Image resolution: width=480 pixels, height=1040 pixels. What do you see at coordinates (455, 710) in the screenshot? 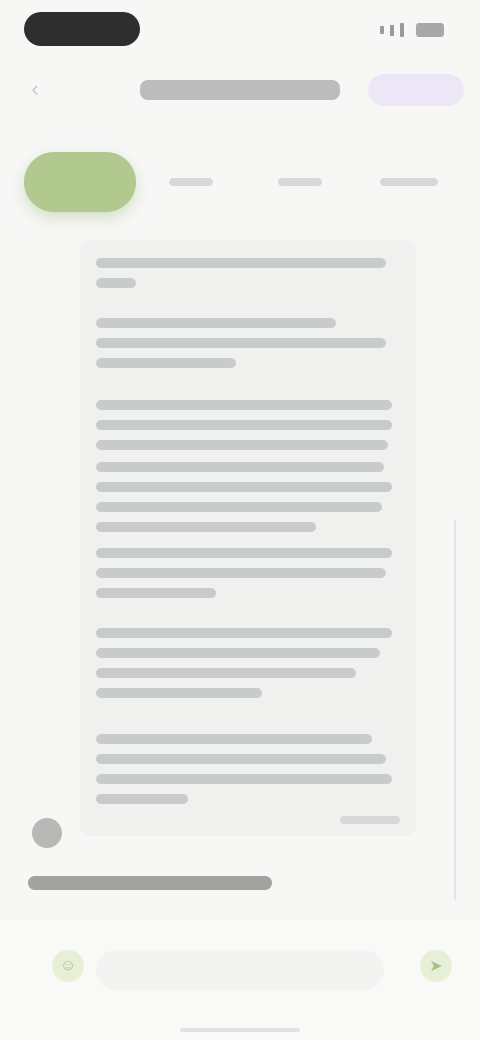
I see `scrollbar` at bounding box center [455, 710].